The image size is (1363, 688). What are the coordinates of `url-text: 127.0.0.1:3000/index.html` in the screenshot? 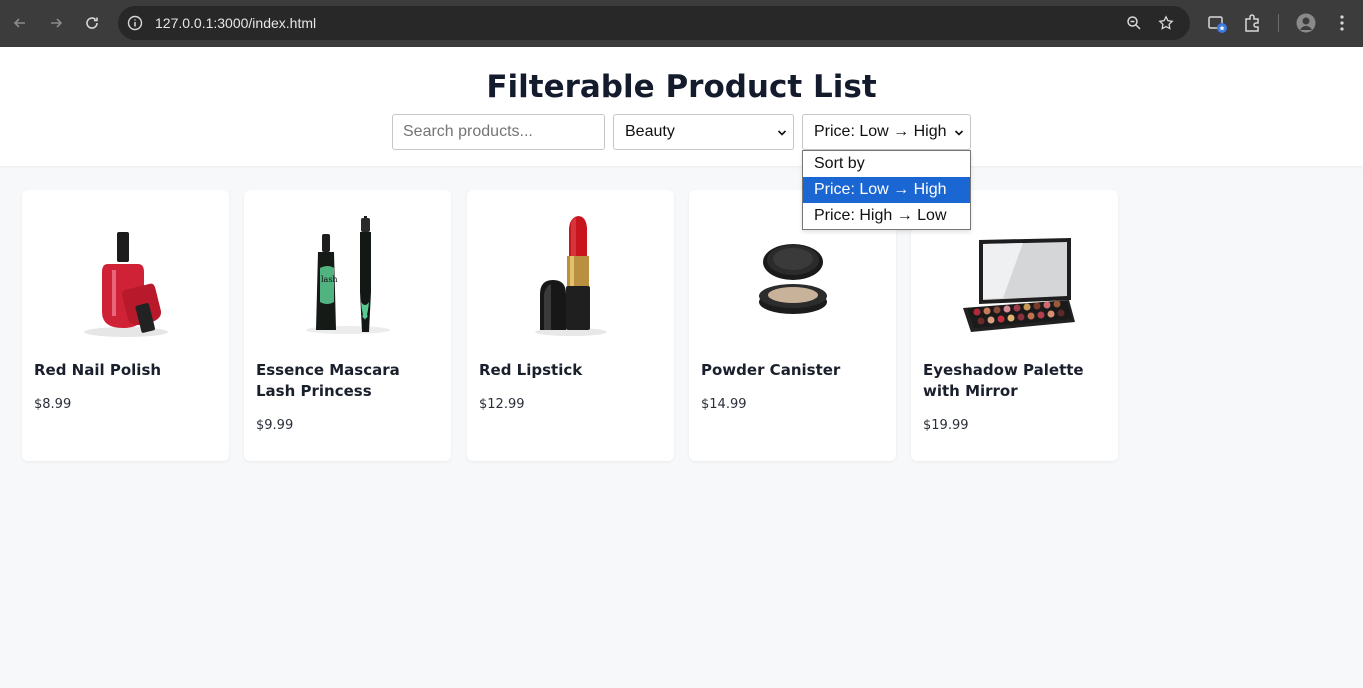 It's located at (236, 23).